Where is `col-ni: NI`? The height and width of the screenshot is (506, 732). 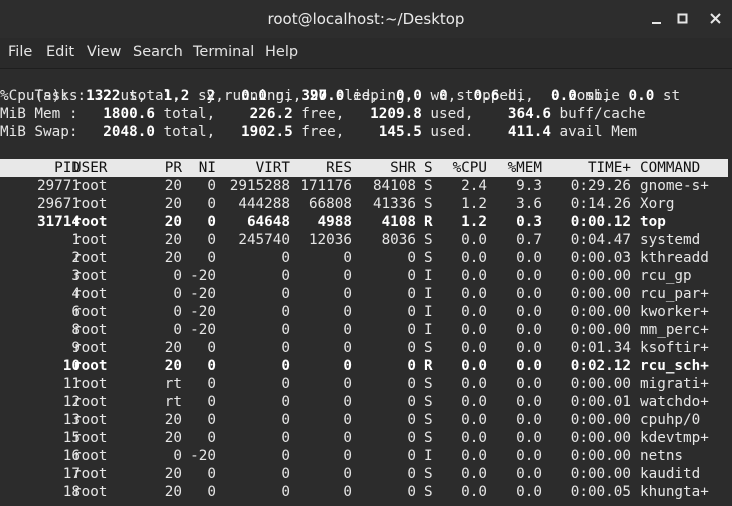
col-ni: NI is located at coordinates (203, 168).